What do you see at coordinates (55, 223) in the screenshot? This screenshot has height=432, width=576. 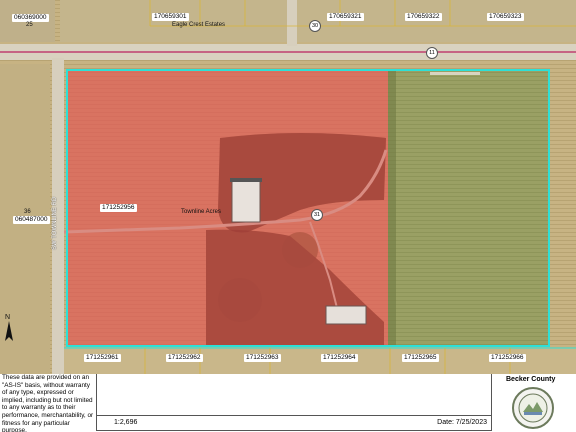 I see `road-name-label: SW TOWNLINE RD` at bounding box center [55, 223].